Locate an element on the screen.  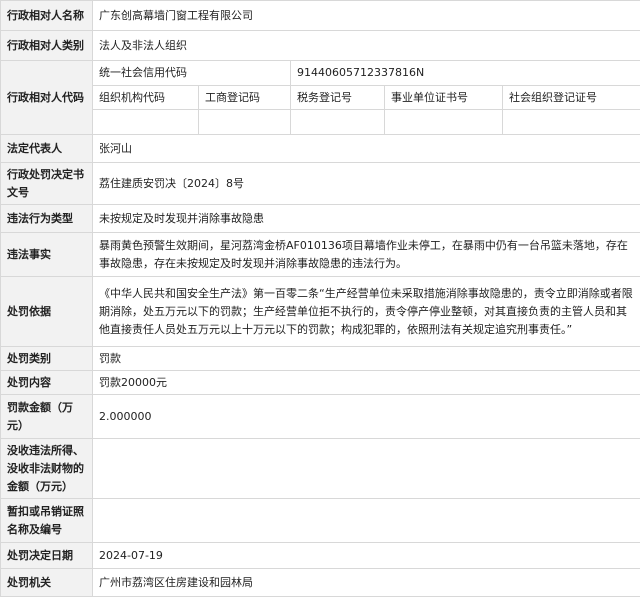
row-penalty-content: 处罚内容 罚款20000元 is located at coordinates (320, 383).